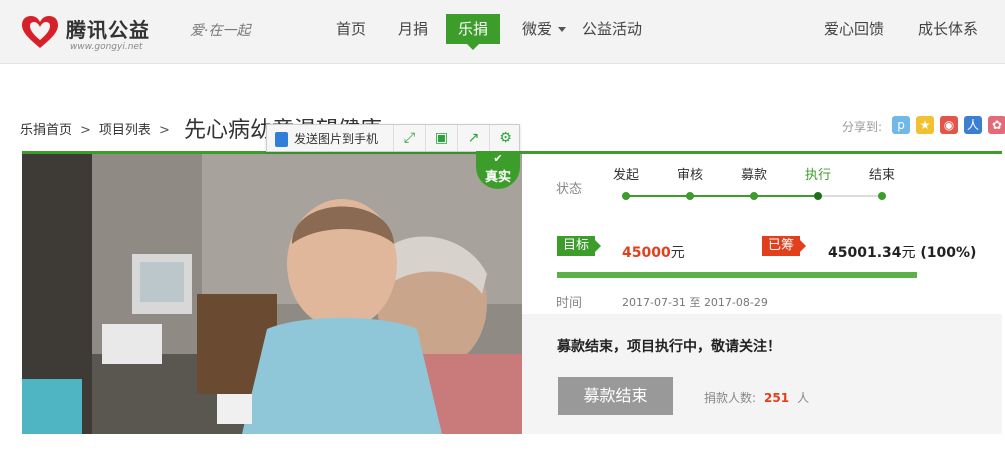  What do you see at coordinates (730, 398) in the screenshot?
I see `donor-count-label: 捐款人数:` at bounding box center [730, 398].